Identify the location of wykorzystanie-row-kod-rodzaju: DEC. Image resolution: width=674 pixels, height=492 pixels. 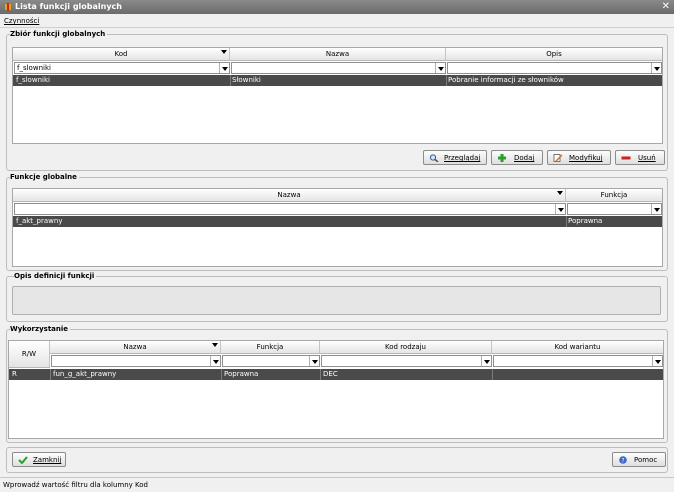
(330, 374).